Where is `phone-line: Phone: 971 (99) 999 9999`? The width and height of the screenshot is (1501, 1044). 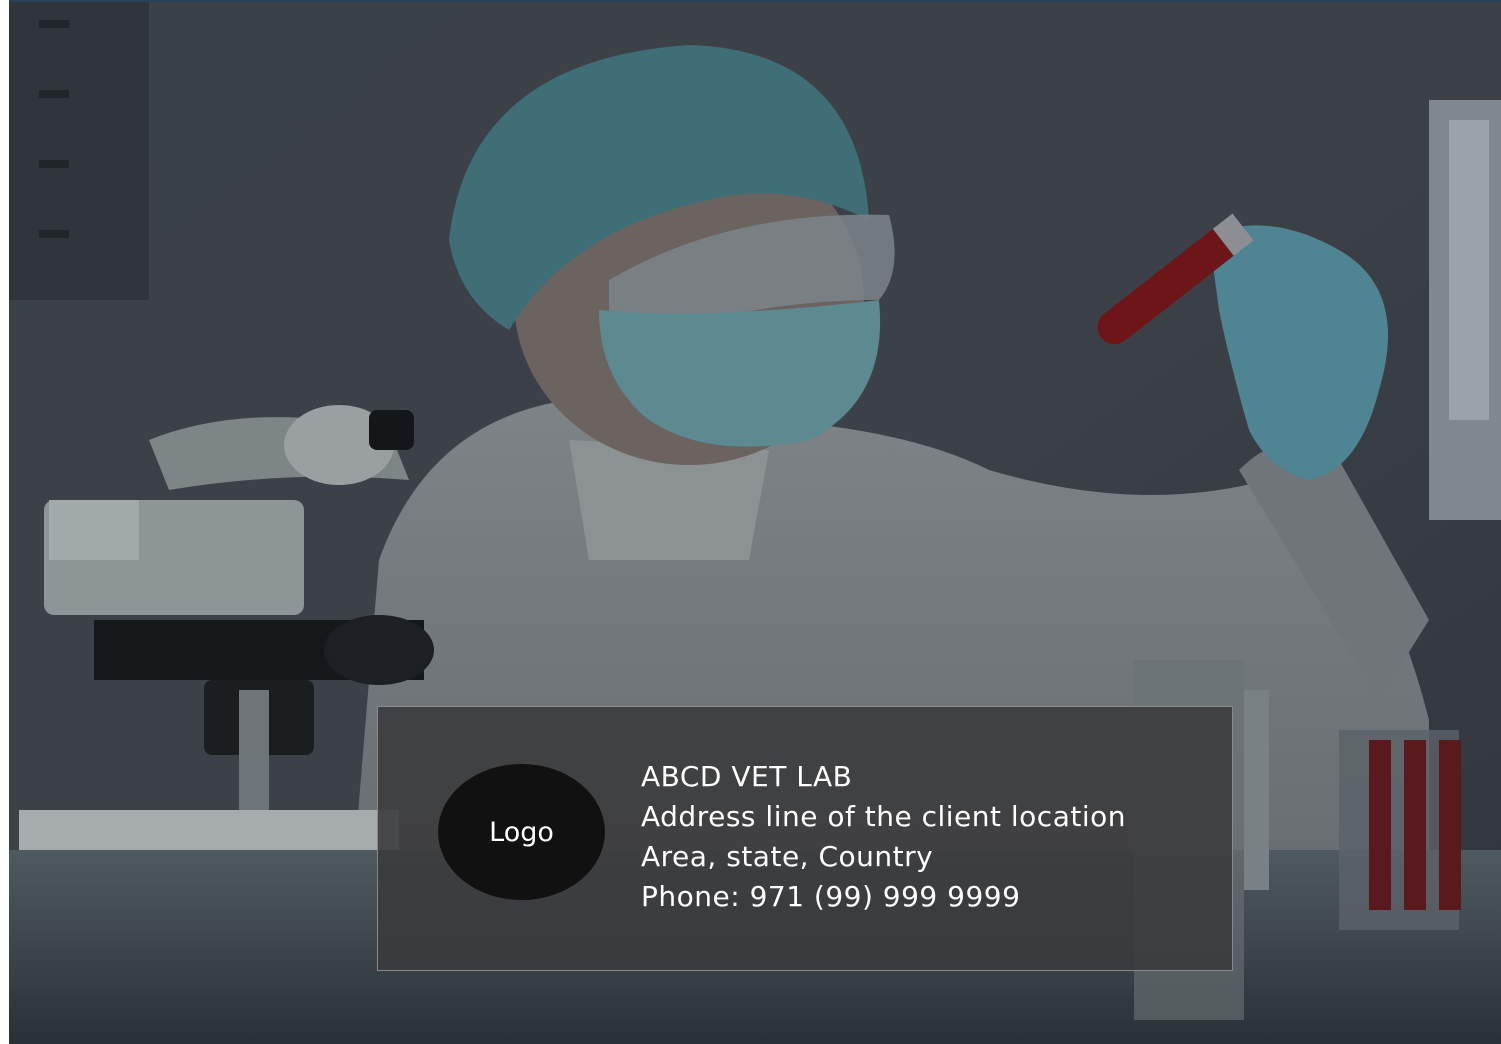 phone-line: Phone: 971 (99) 999 9999 is located at coordinates (831, 896).